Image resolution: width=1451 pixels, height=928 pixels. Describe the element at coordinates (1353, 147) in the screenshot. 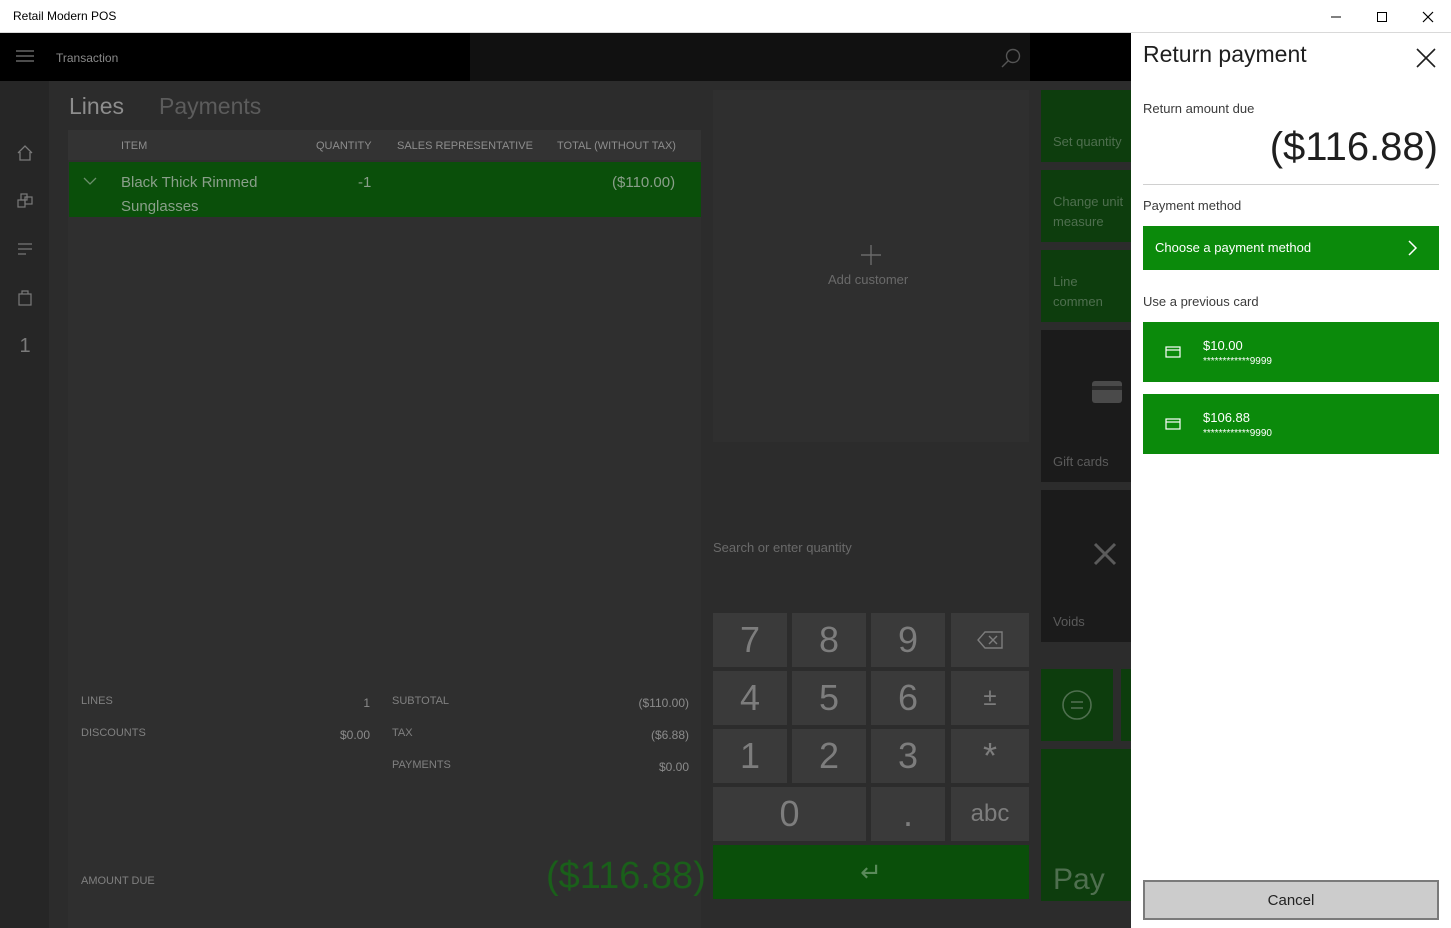

I see `return-amount-value: ($116.88)` at that location.